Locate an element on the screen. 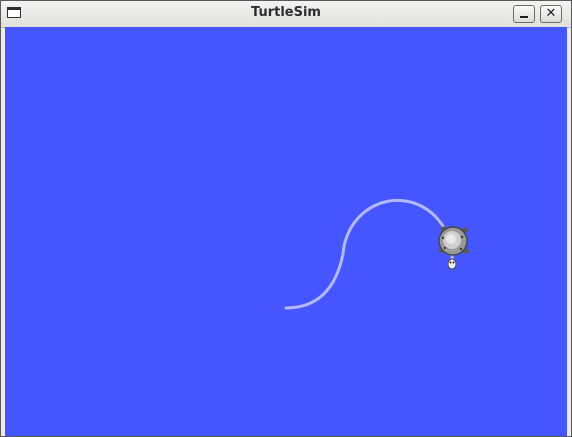 The image size is (572, 437). window-title: TurtleSim is located at coordinates (286, 12).